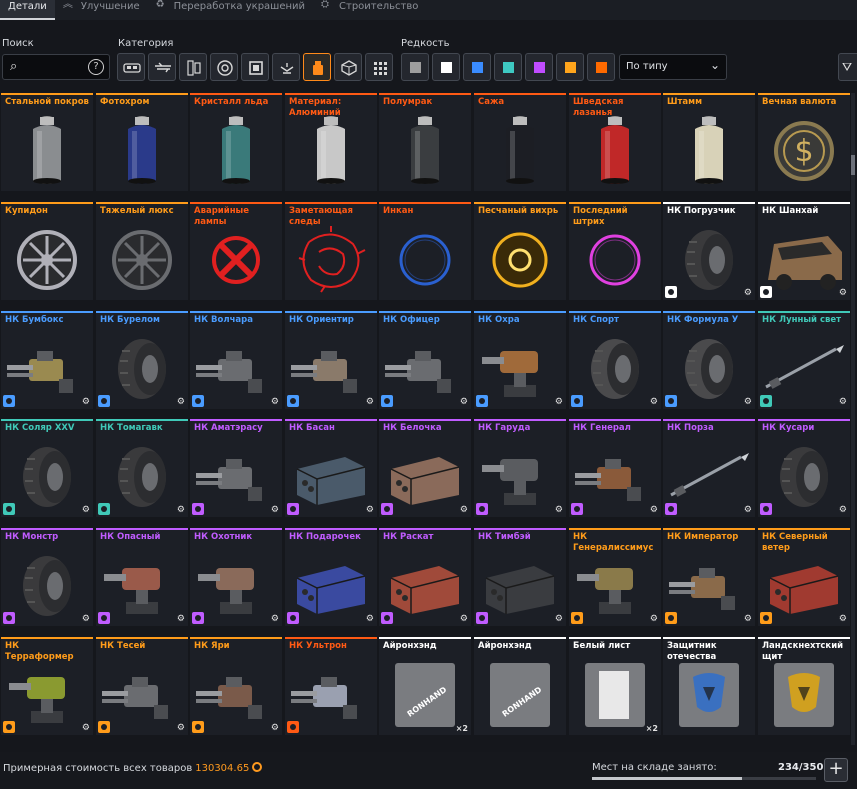  What do you see at coordinates (224, 67) in the screenshot?
I see `category-button-wheel` at bounding box center [224, 67].